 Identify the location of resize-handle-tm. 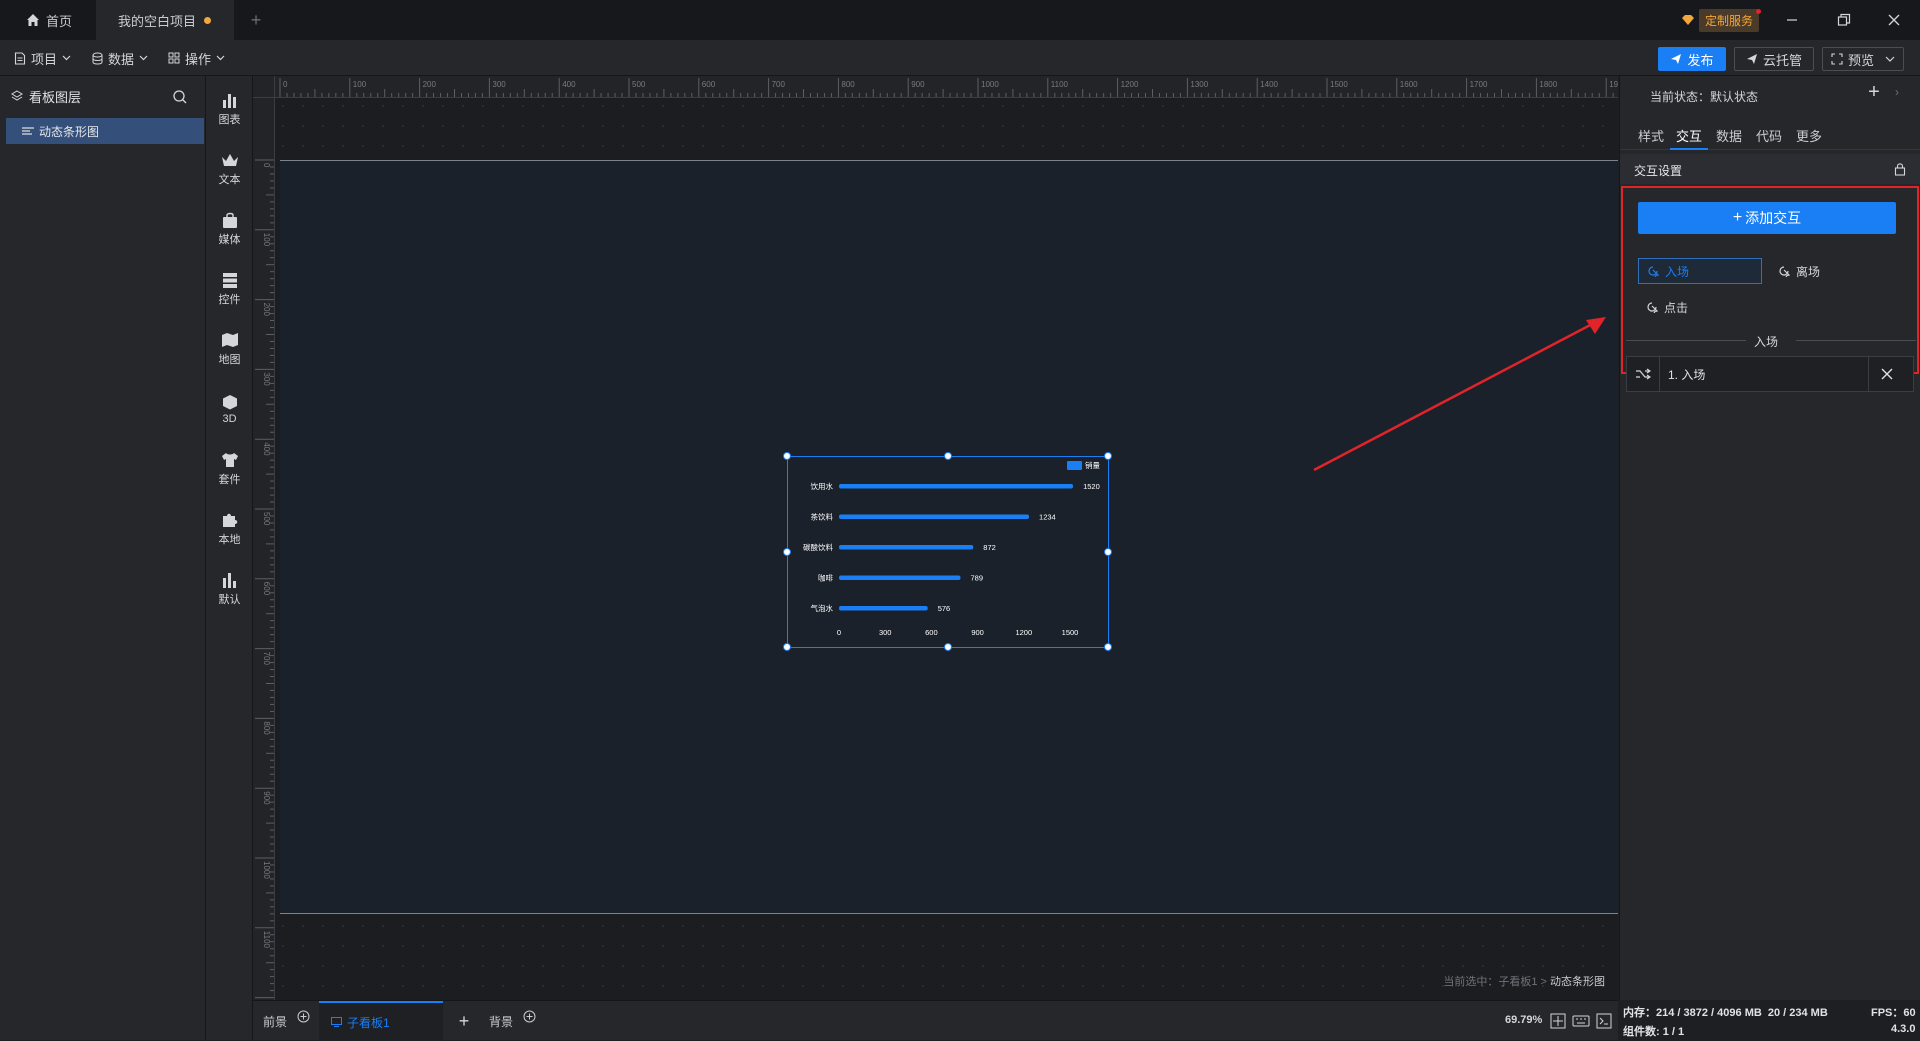
(948, 456).